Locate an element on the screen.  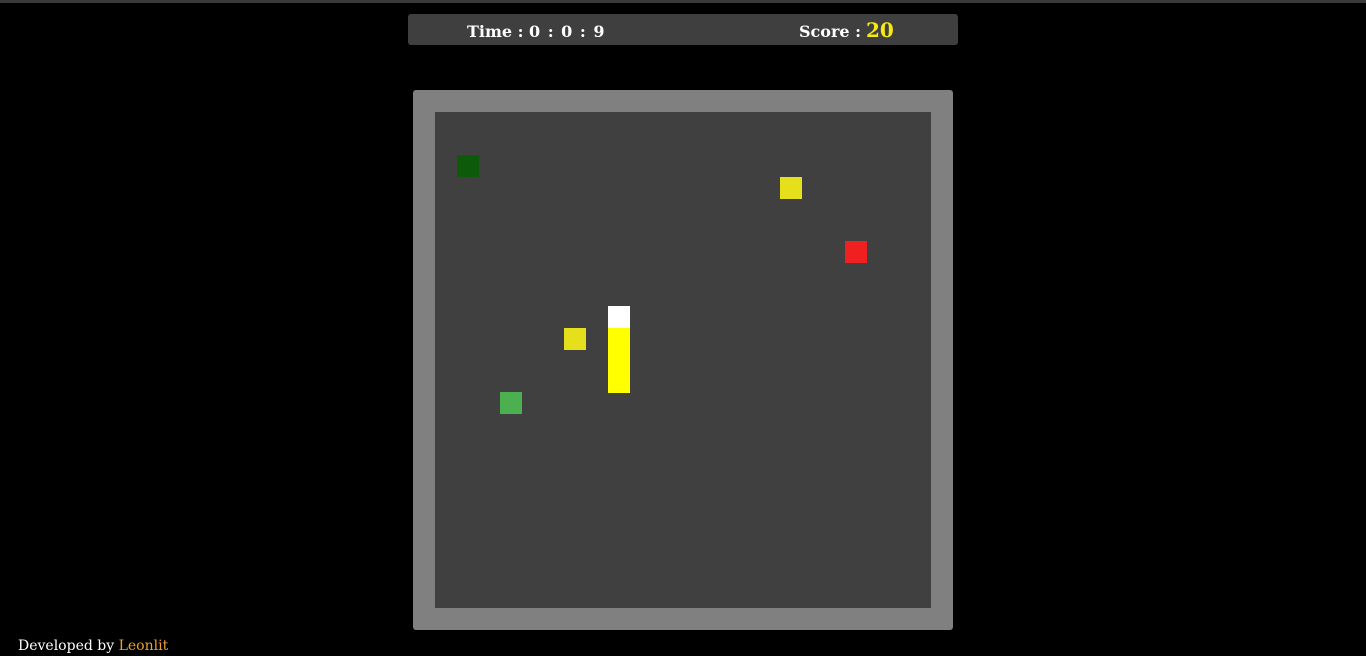
footer-author-link: Leonlit is located at coordinates (144, 646).